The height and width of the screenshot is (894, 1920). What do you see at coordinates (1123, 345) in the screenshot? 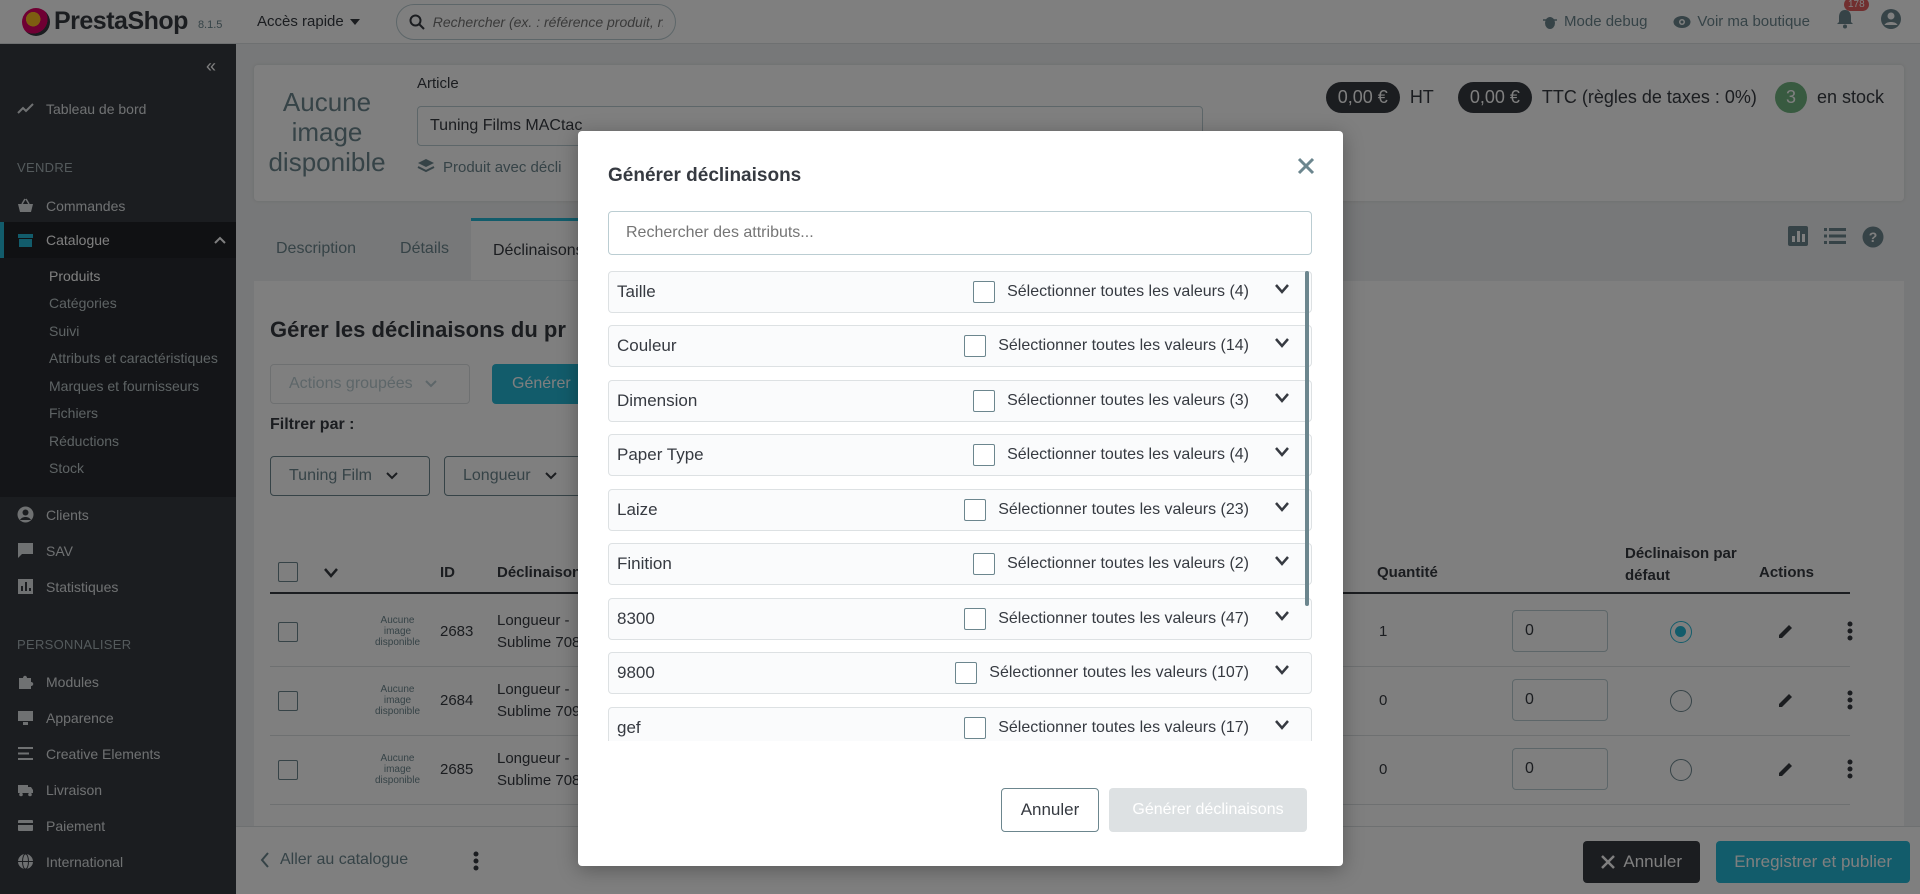
I see `select-all-label: Sélectionner toutes les valeurs (14)` at bounding box center [1123, 345].